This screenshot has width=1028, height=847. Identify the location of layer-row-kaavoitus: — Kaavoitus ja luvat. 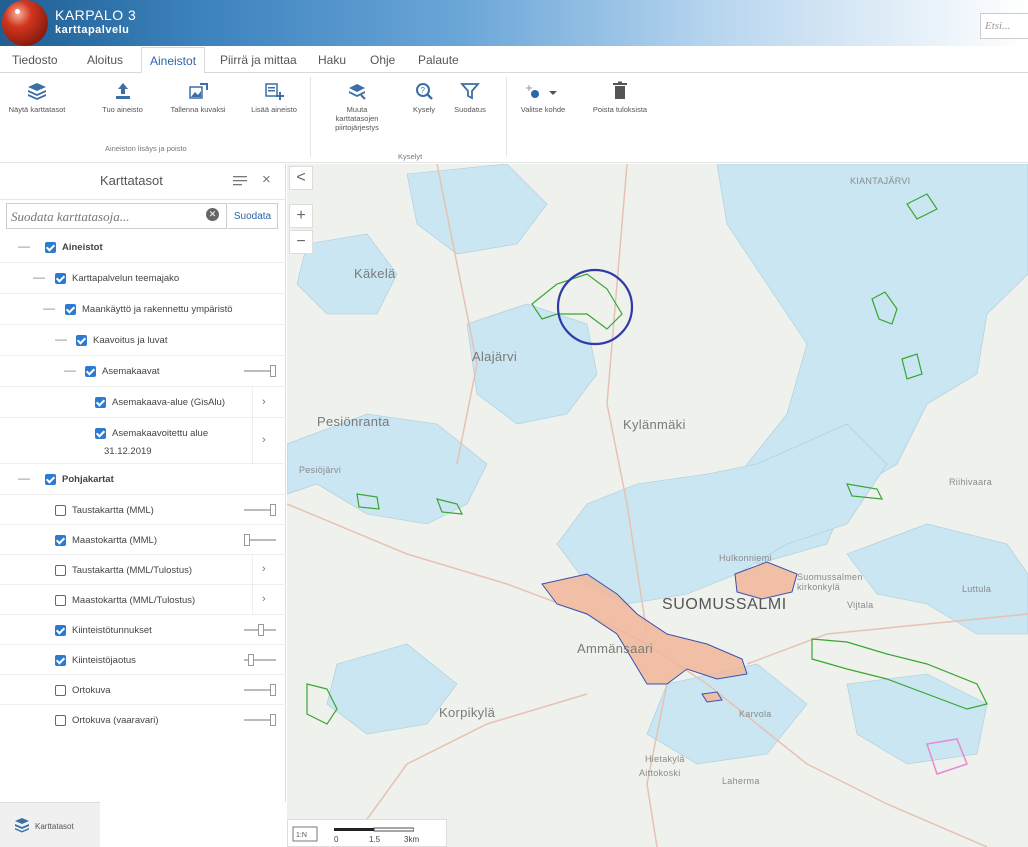
(143, 340).